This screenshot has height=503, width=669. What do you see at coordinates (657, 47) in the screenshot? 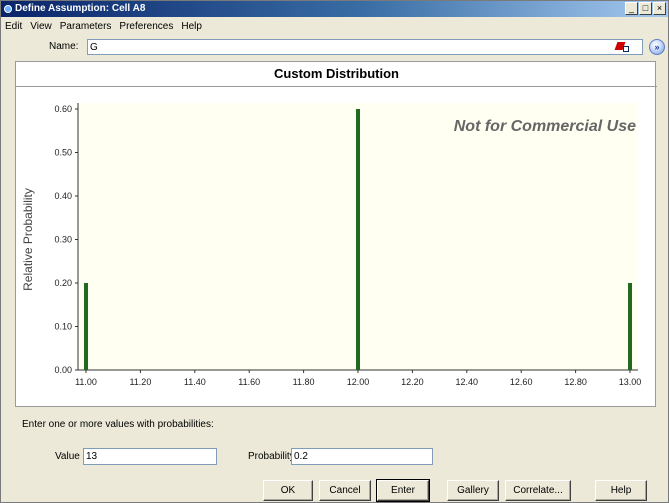
I see `chevron-down-icon: »` at bounding box center [657, 47].